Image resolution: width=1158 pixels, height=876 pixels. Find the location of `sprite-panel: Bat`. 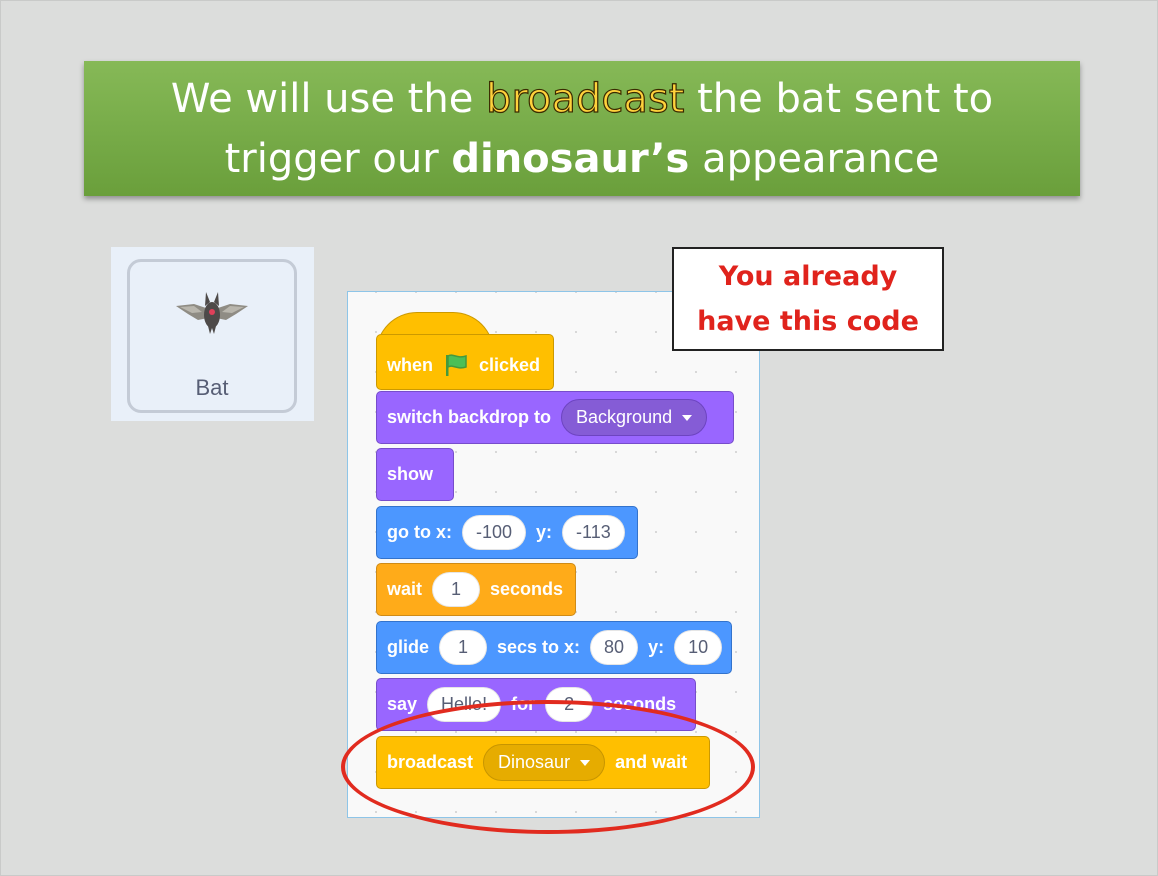

sprite-panel: Bat is located at coordinates (212, 334).